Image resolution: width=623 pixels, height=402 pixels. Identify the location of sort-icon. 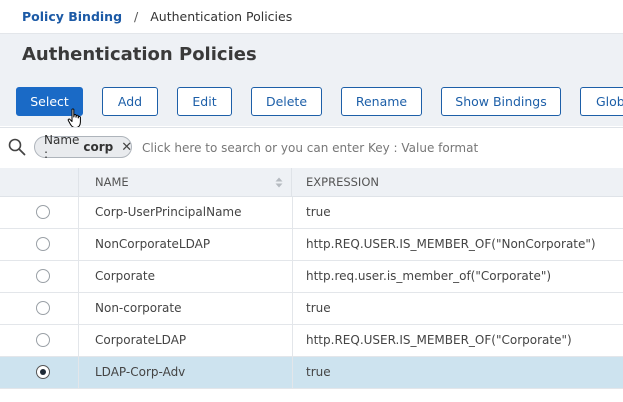
(279, 182).